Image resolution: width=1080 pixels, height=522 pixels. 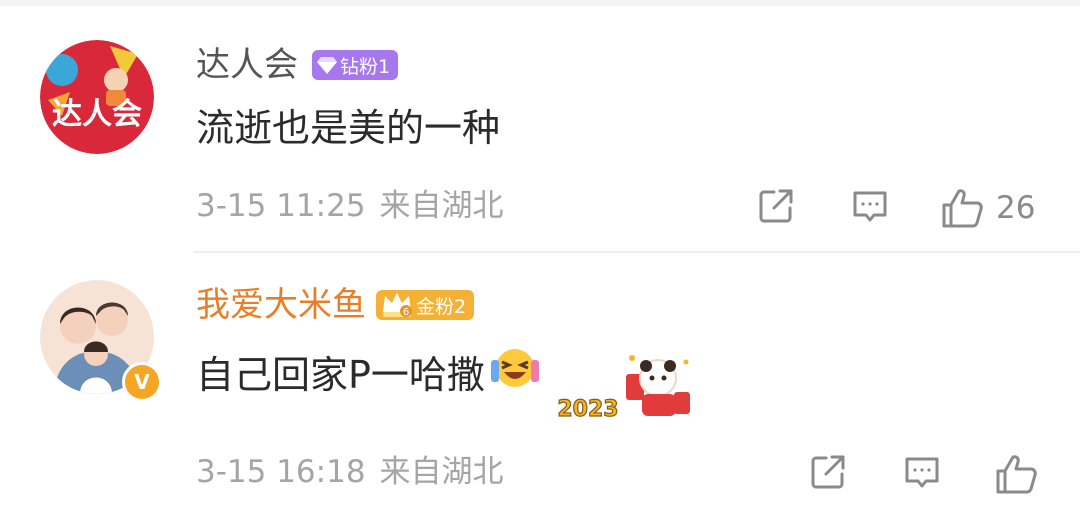 I want to click on badge-label: 钻粉1, so click(x=365, y=66).